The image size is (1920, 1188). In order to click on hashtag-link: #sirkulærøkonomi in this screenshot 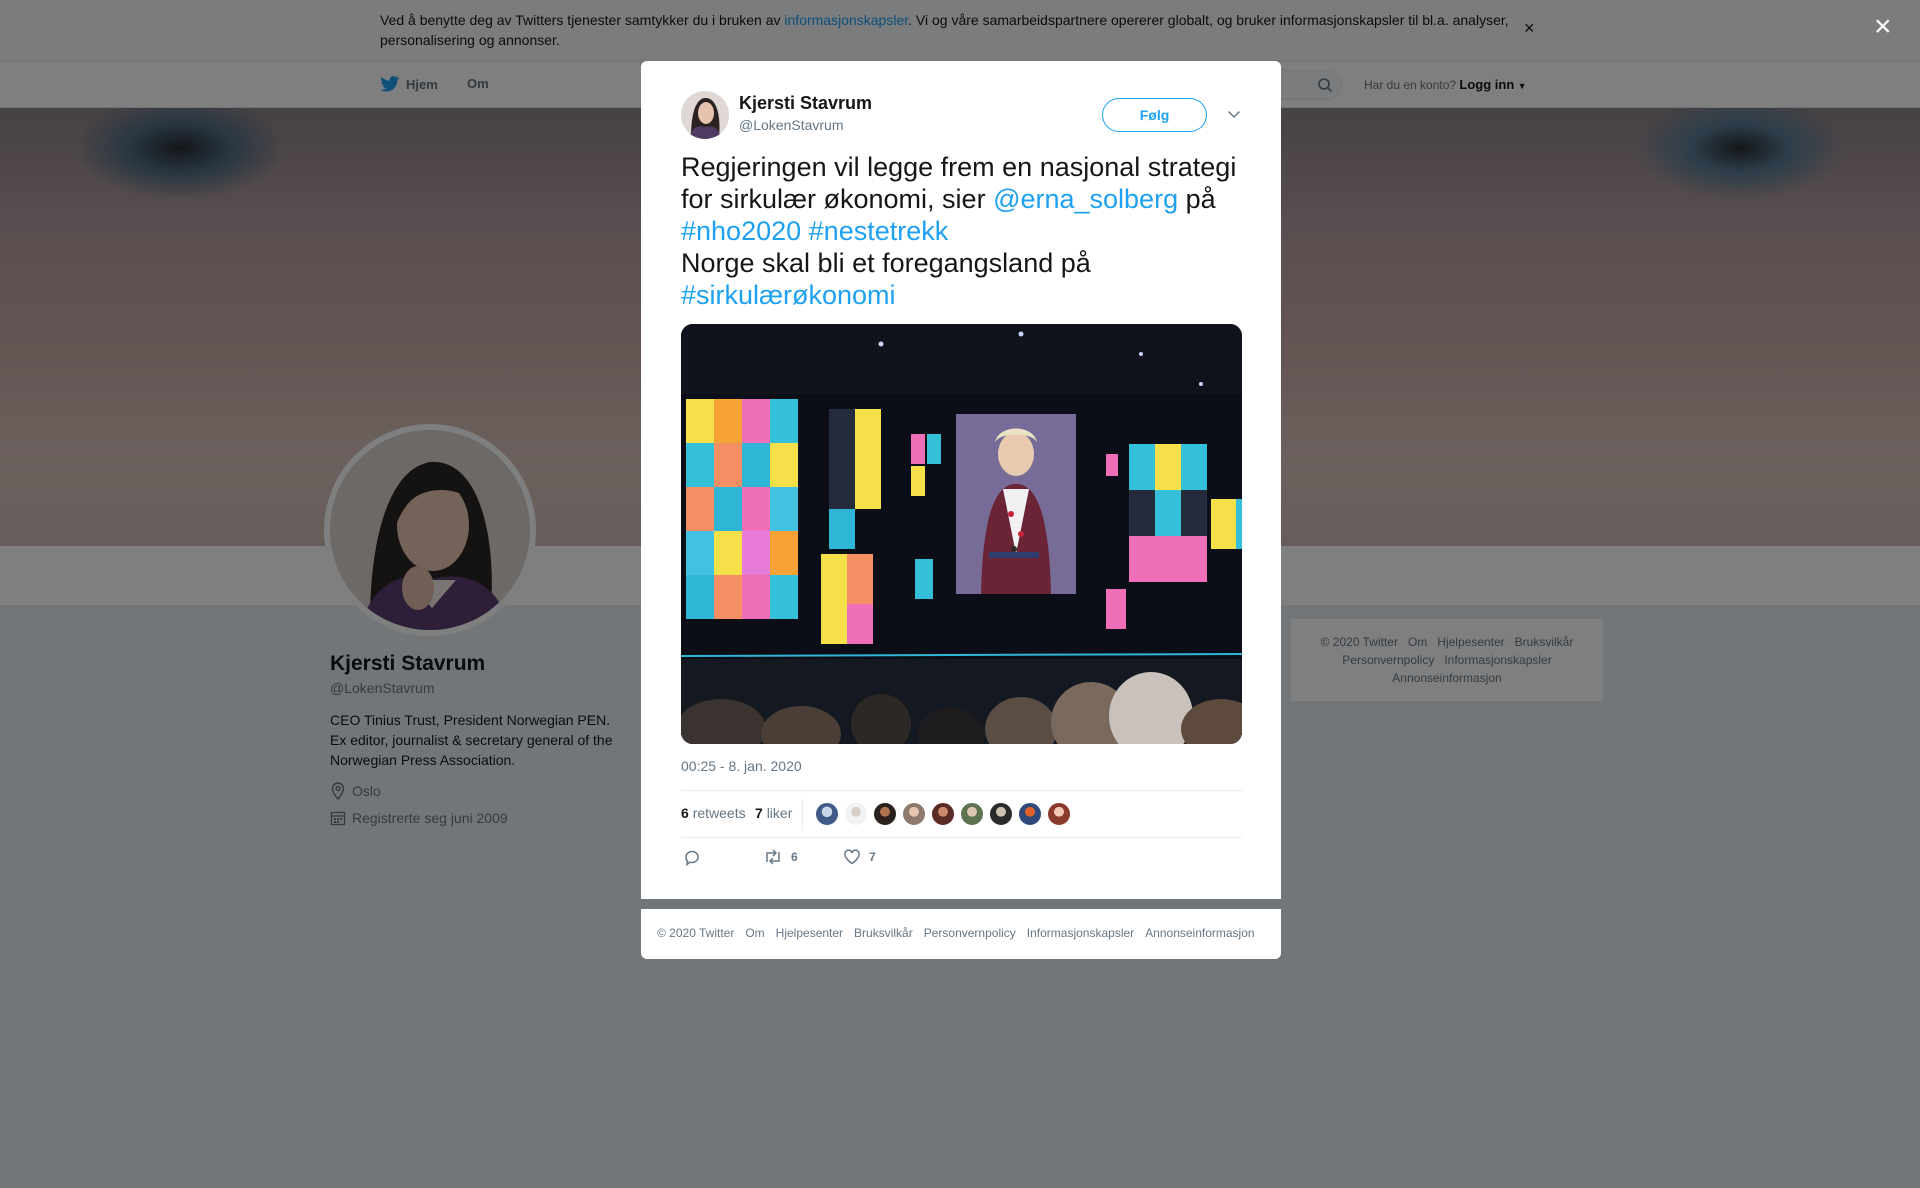, I will do `click(788, 295)`.